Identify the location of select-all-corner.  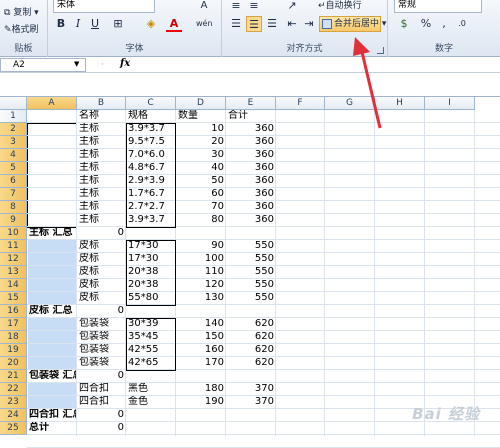
(13, 103).